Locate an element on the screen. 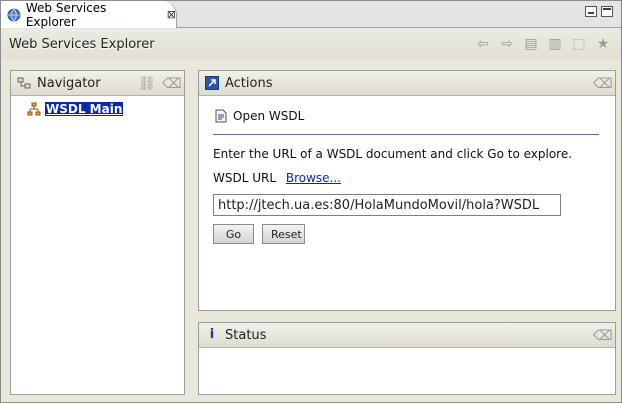 The height and width of the screenshot is (403, 622). go-button: Go is located at coordinates (233, 234).